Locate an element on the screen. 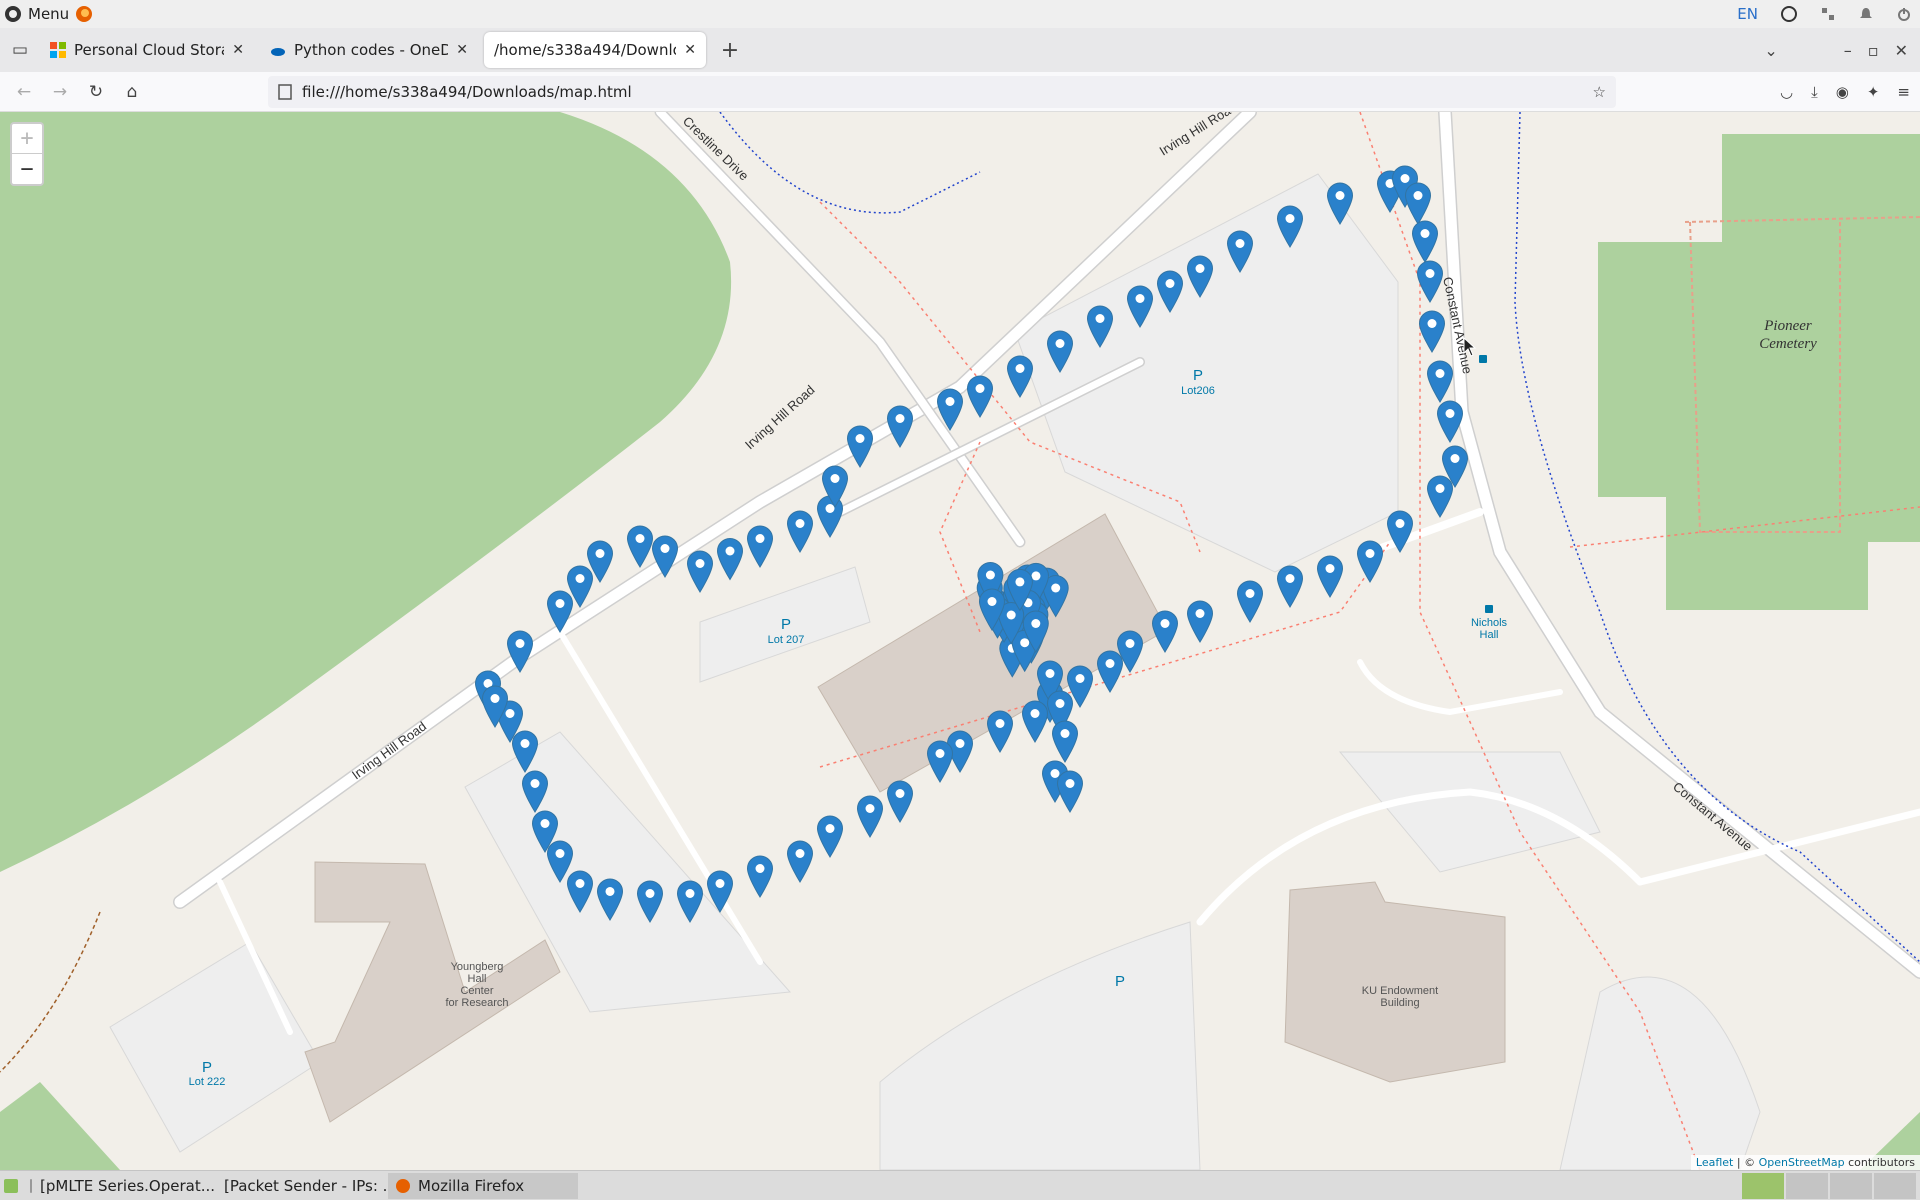 The width and height of the screenshot is (1920, 1200). power-icon is located at coordinates (1904, 14).